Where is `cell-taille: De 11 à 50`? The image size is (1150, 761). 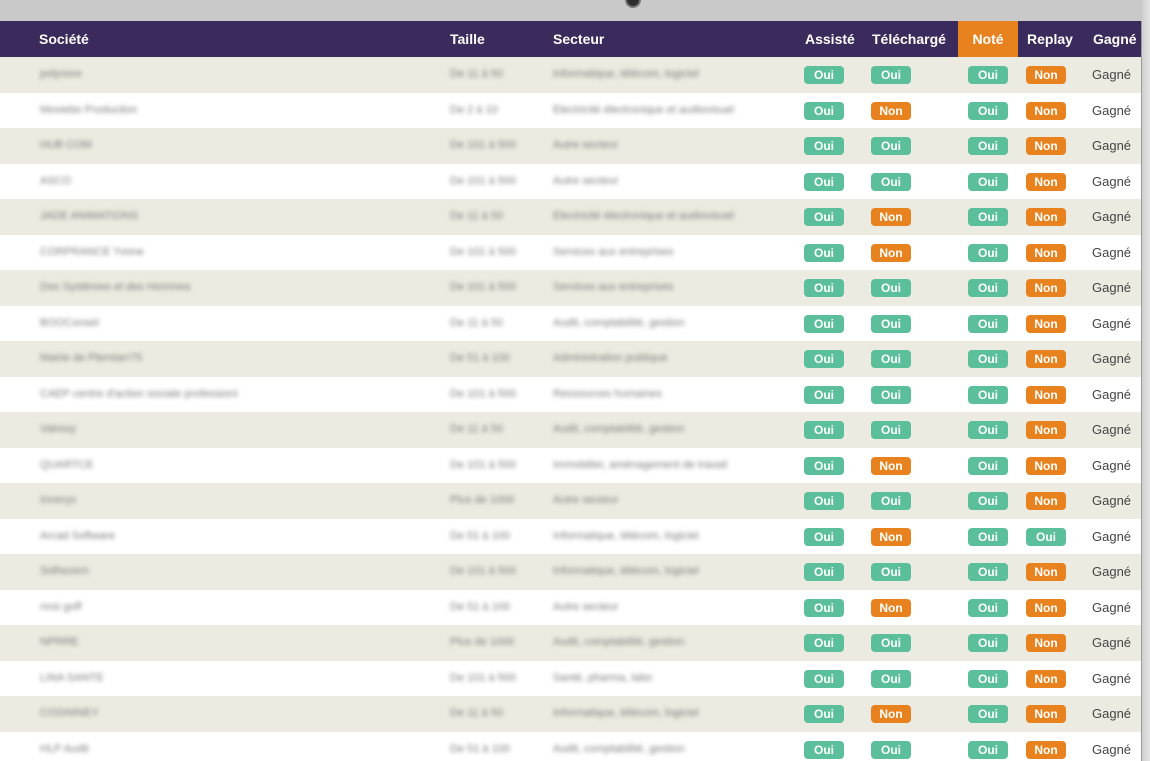 cell-taille: De 11 à 50 is located at coordinates (477, 429).